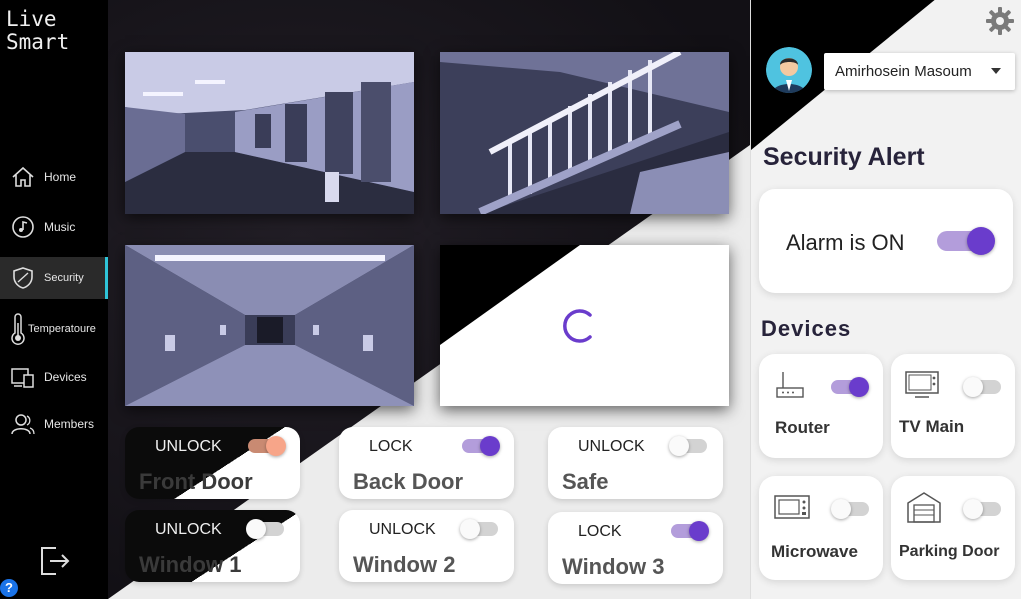 This screenshot has height=599, width=1021. I want to click on tv-icon, so click(922, 383).